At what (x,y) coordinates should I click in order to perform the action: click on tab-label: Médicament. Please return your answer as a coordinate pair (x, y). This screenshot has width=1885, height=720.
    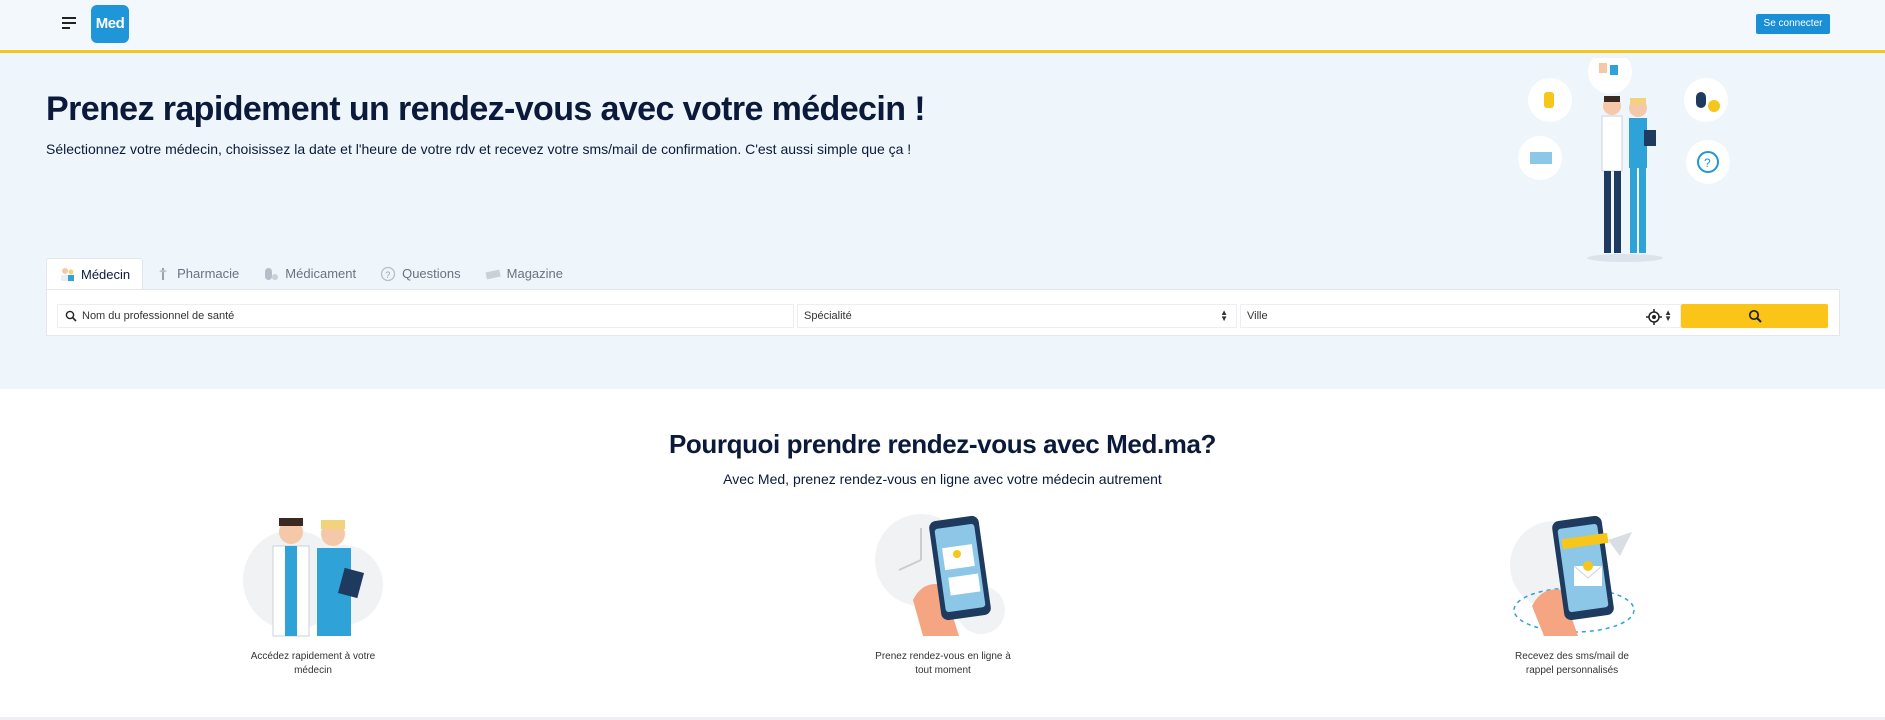
    Looking at the image, I should click on (321, 273).